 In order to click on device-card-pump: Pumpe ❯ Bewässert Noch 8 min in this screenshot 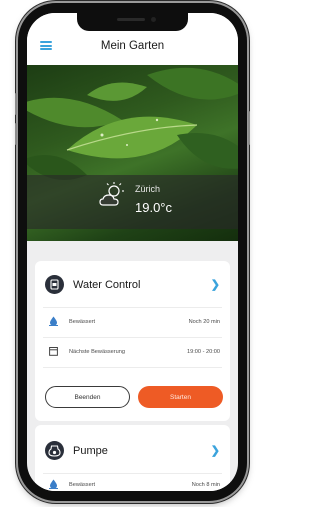, I will do `click(132, 458)`.